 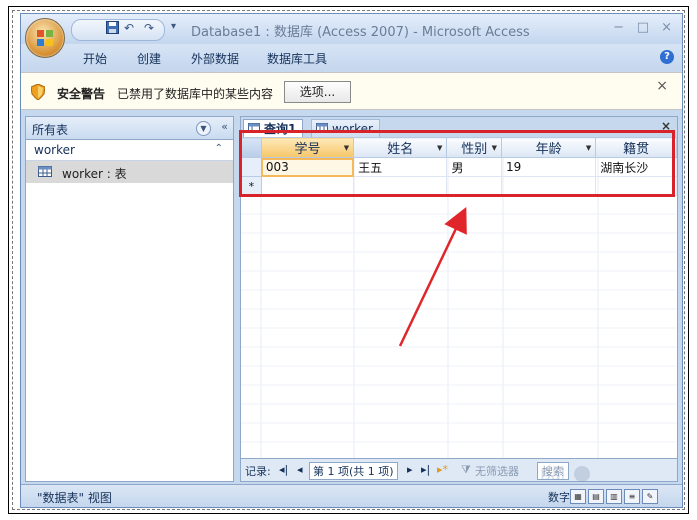 What do you see at coordinates (614, 496) in the screenshot?
I see `pivotchart-view-icon: ▥` at bounding box center [614, 496].